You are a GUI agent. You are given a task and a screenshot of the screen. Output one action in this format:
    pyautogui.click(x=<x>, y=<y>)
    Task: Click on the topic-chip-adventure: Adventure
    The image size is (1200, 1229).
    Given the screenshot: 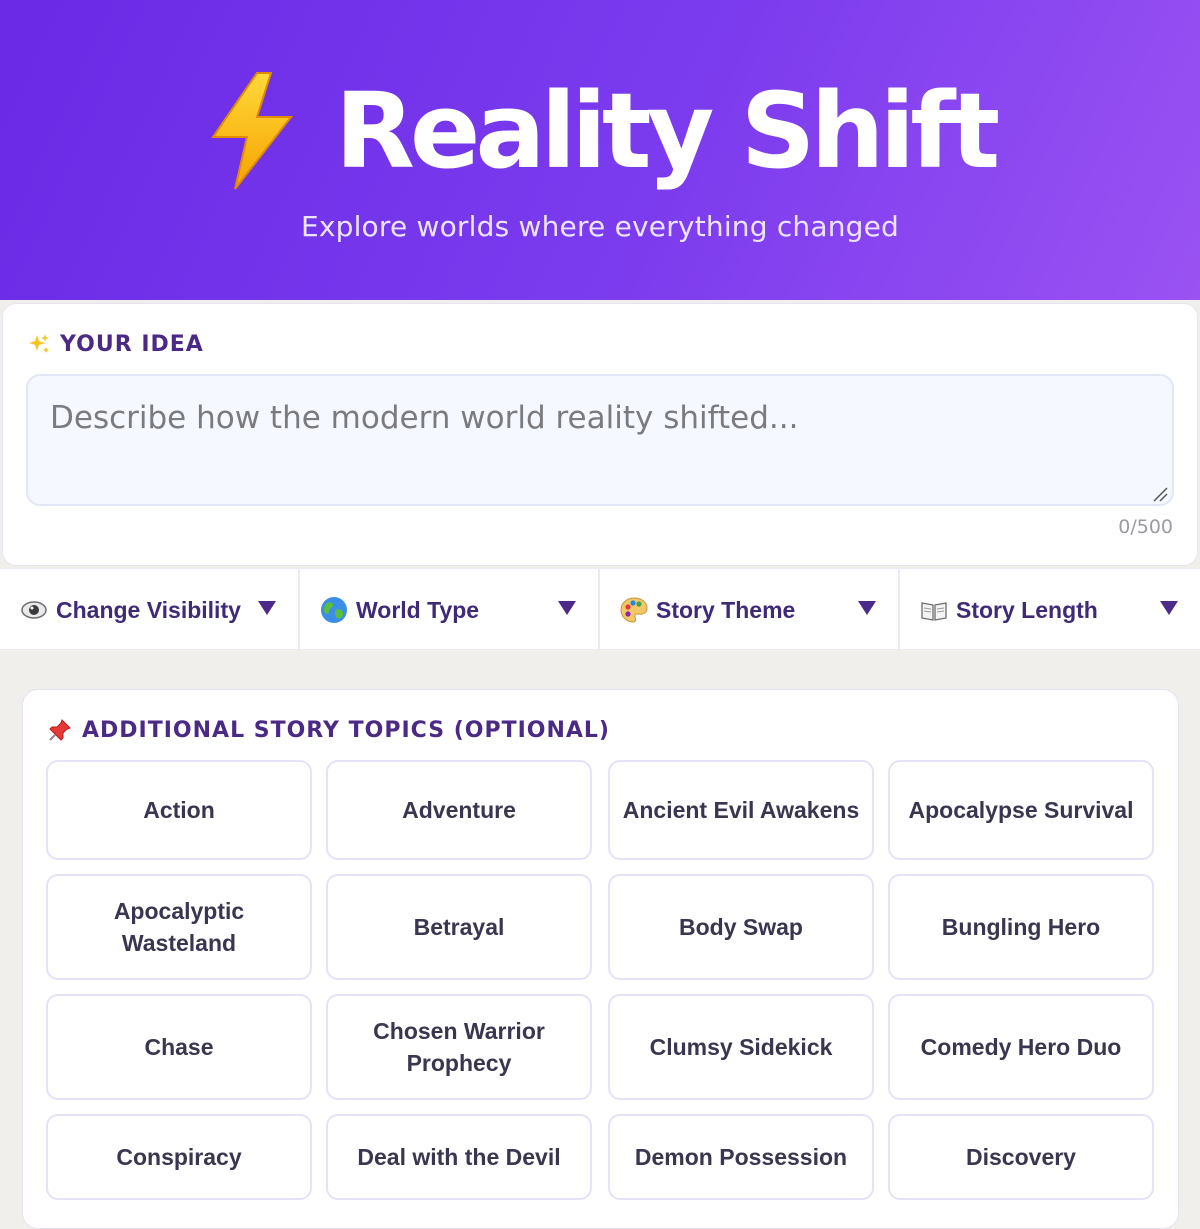 What is the action you would take?
    pyautogui.click(x=459, y=810)
    